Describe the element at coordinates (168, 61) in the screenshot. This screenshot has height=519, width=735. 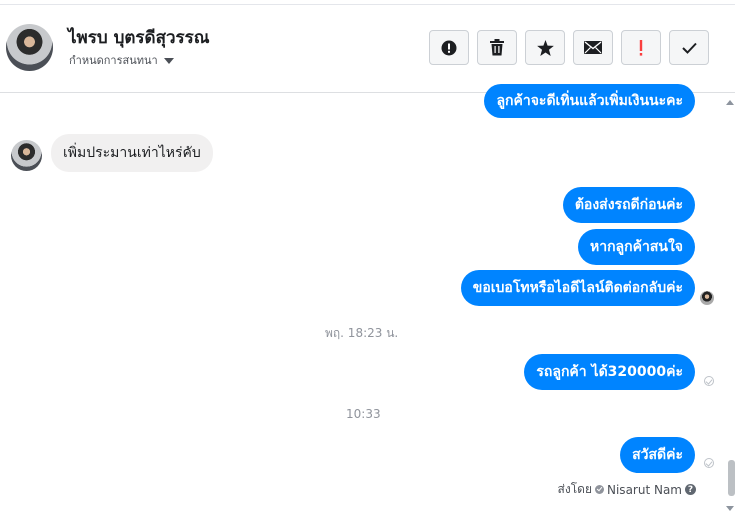
I see `caret-down-icon` at that location.